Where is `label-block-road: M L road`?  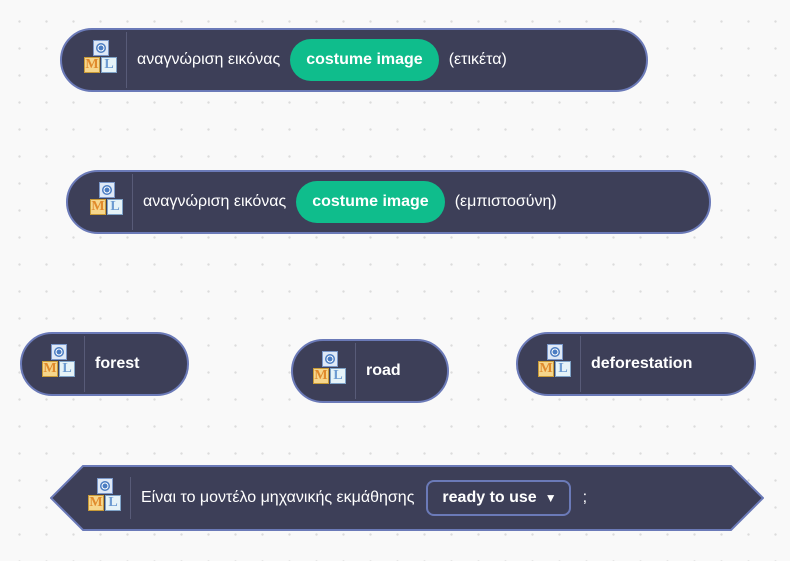 label-block-road: M L road is located at coordinates (370, 371).